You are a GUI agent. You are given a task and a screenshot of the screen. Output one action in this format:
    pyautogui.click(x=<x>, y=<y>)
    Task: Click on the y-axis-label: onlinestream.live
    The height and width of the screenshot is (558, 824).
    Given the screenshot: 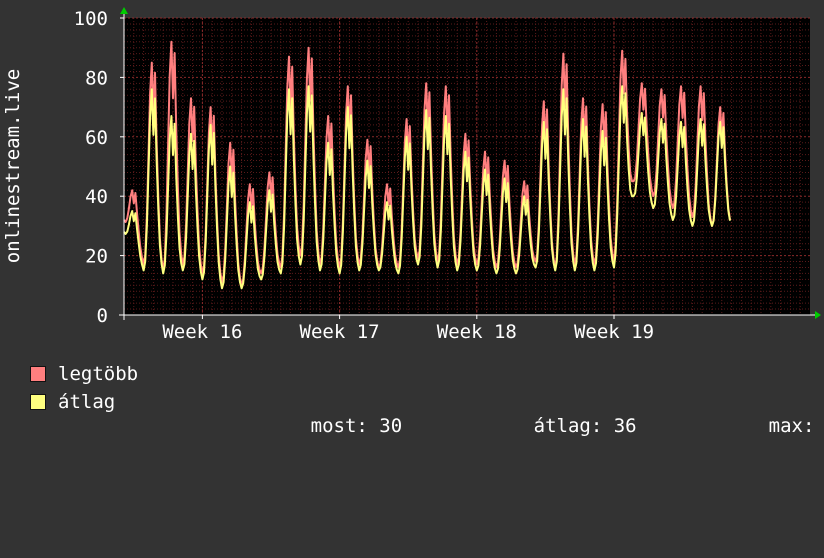 What is the action you would take?
    pyautogui.click(x=13, y=166)
    